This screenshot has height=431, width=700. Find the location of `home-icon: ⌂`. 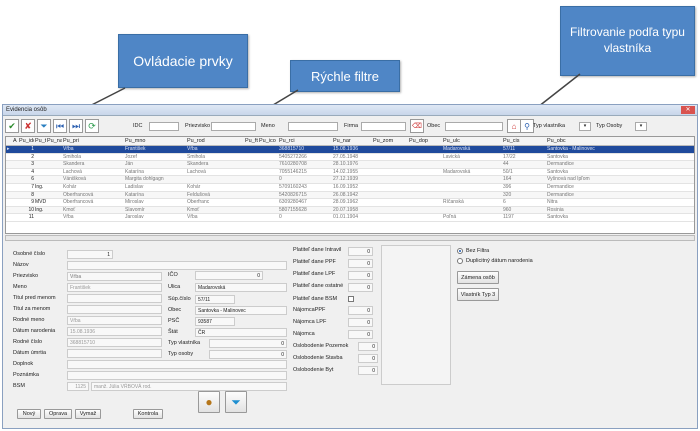

home-icon: ⌂ is located at coordinates (514, 126).